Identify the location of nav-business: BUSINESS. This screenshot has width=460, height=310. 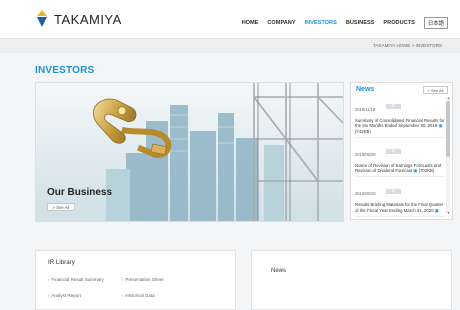
(360, 23).